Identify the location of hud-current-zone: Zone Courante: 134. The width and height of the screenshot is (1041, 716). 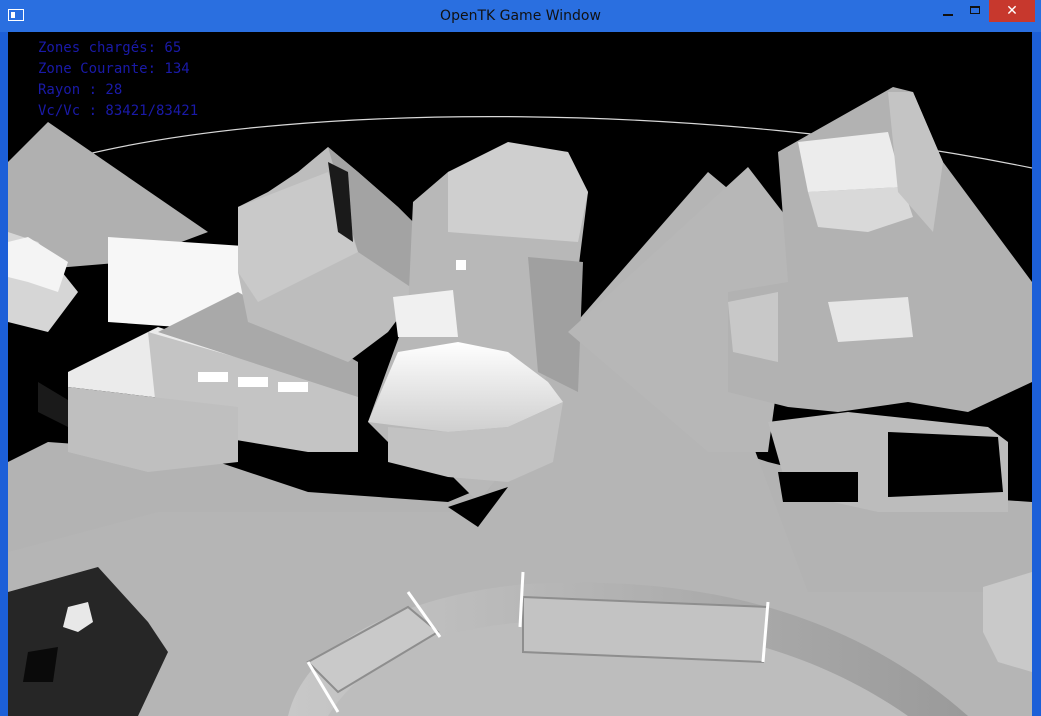
(114, 69).